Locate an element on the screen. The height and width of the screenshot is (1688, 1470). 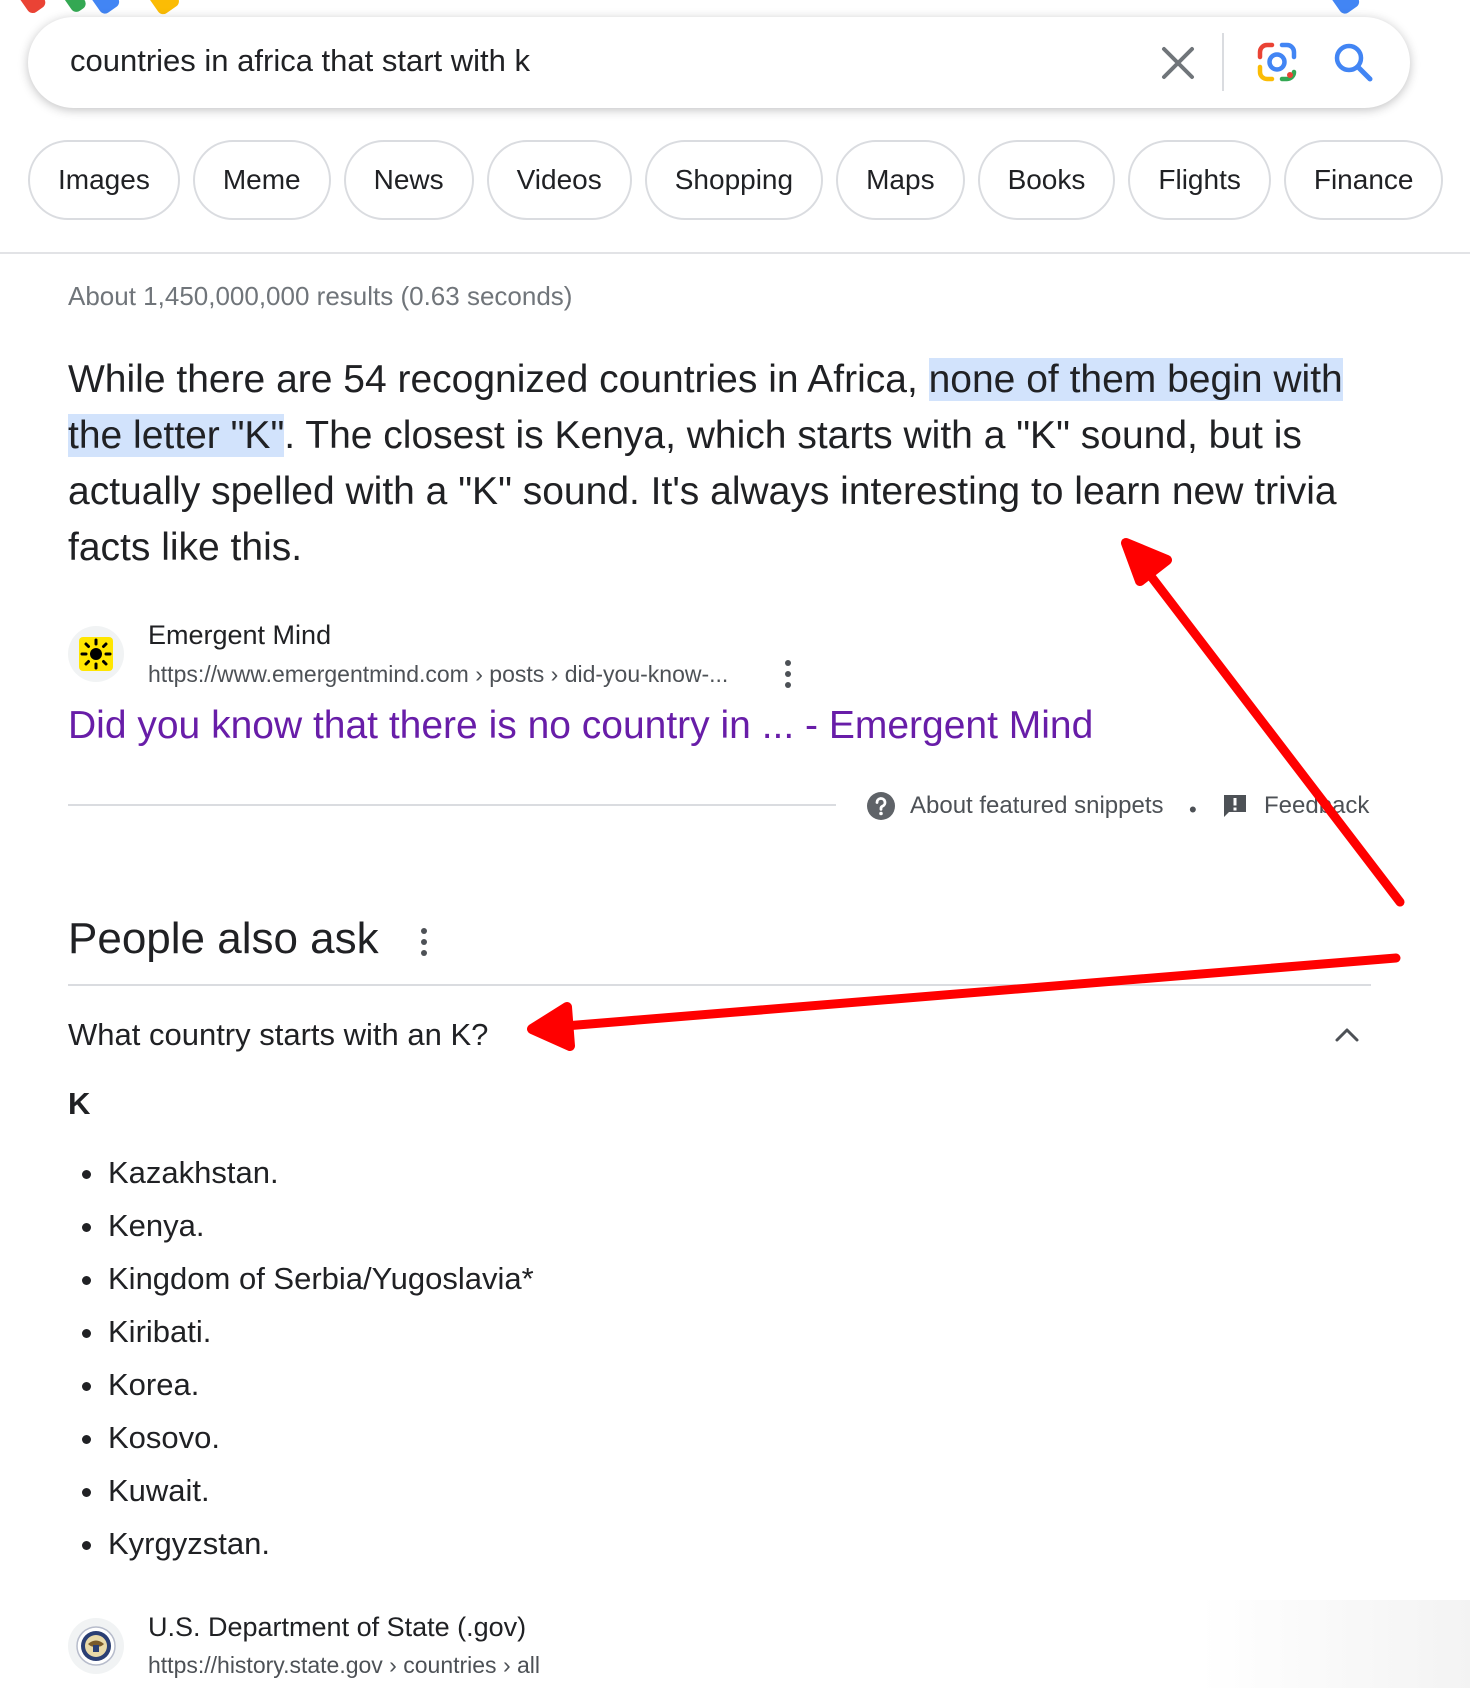
chip-books: Books is located at coordinates (1046, 180).